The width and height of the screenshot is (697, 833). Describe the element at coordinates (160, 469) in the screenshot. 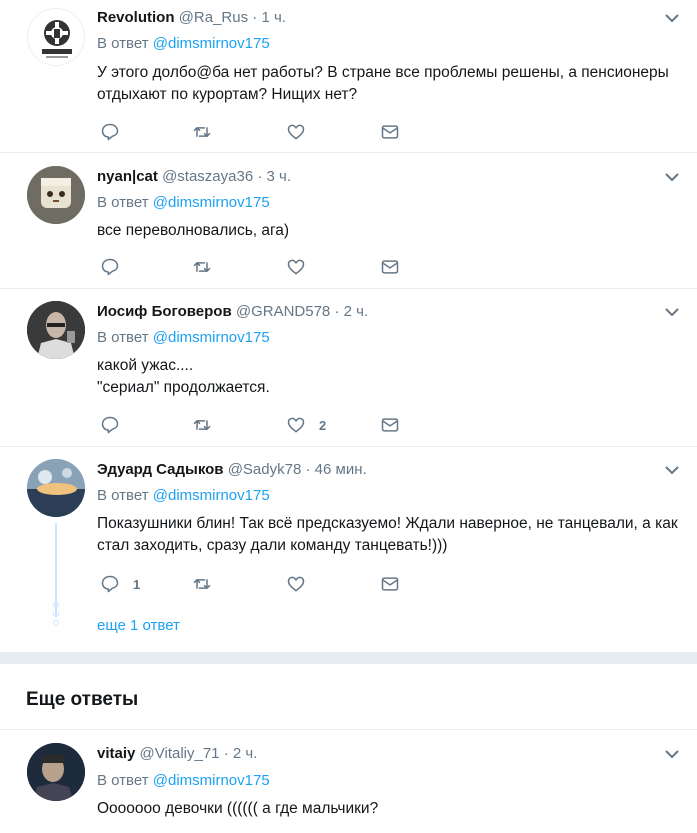

I see `author-name: Эдуард Садыков` at that location.